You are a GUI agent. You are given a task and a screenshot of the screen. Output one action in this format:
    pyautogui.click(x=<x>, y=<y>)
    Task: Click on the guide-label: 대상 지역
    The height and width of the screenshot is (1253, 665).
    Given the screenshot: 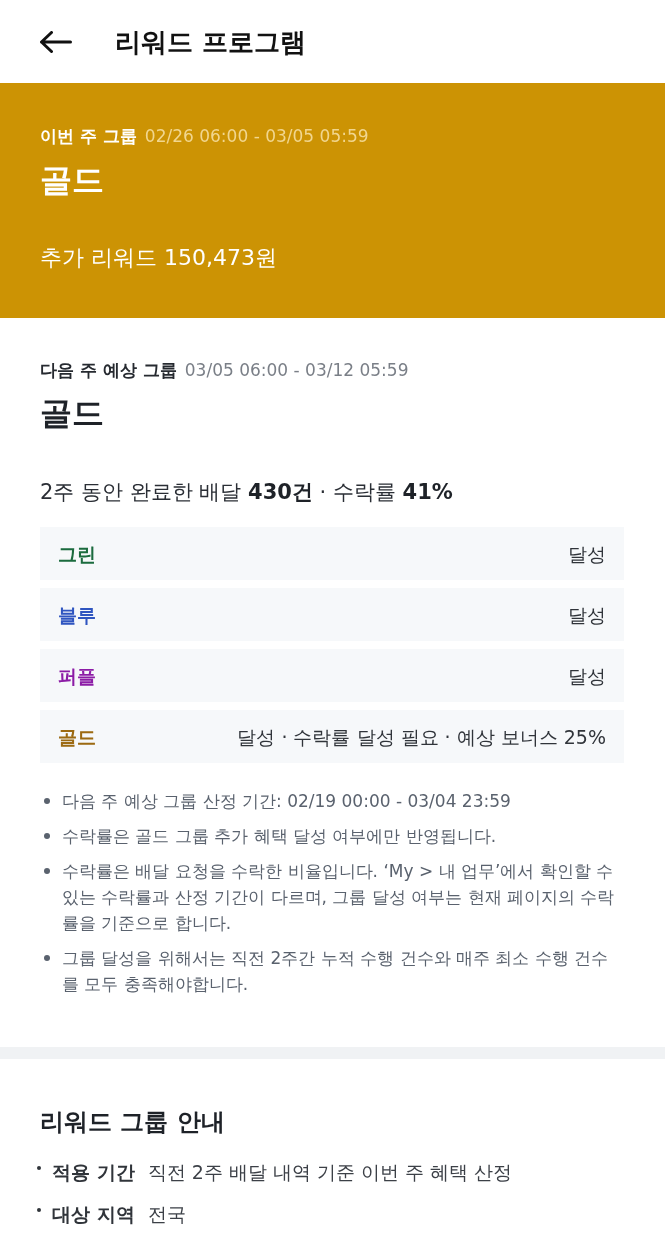 What is the action you would take?
    pyautogui.click(x=93, y=1214)
    